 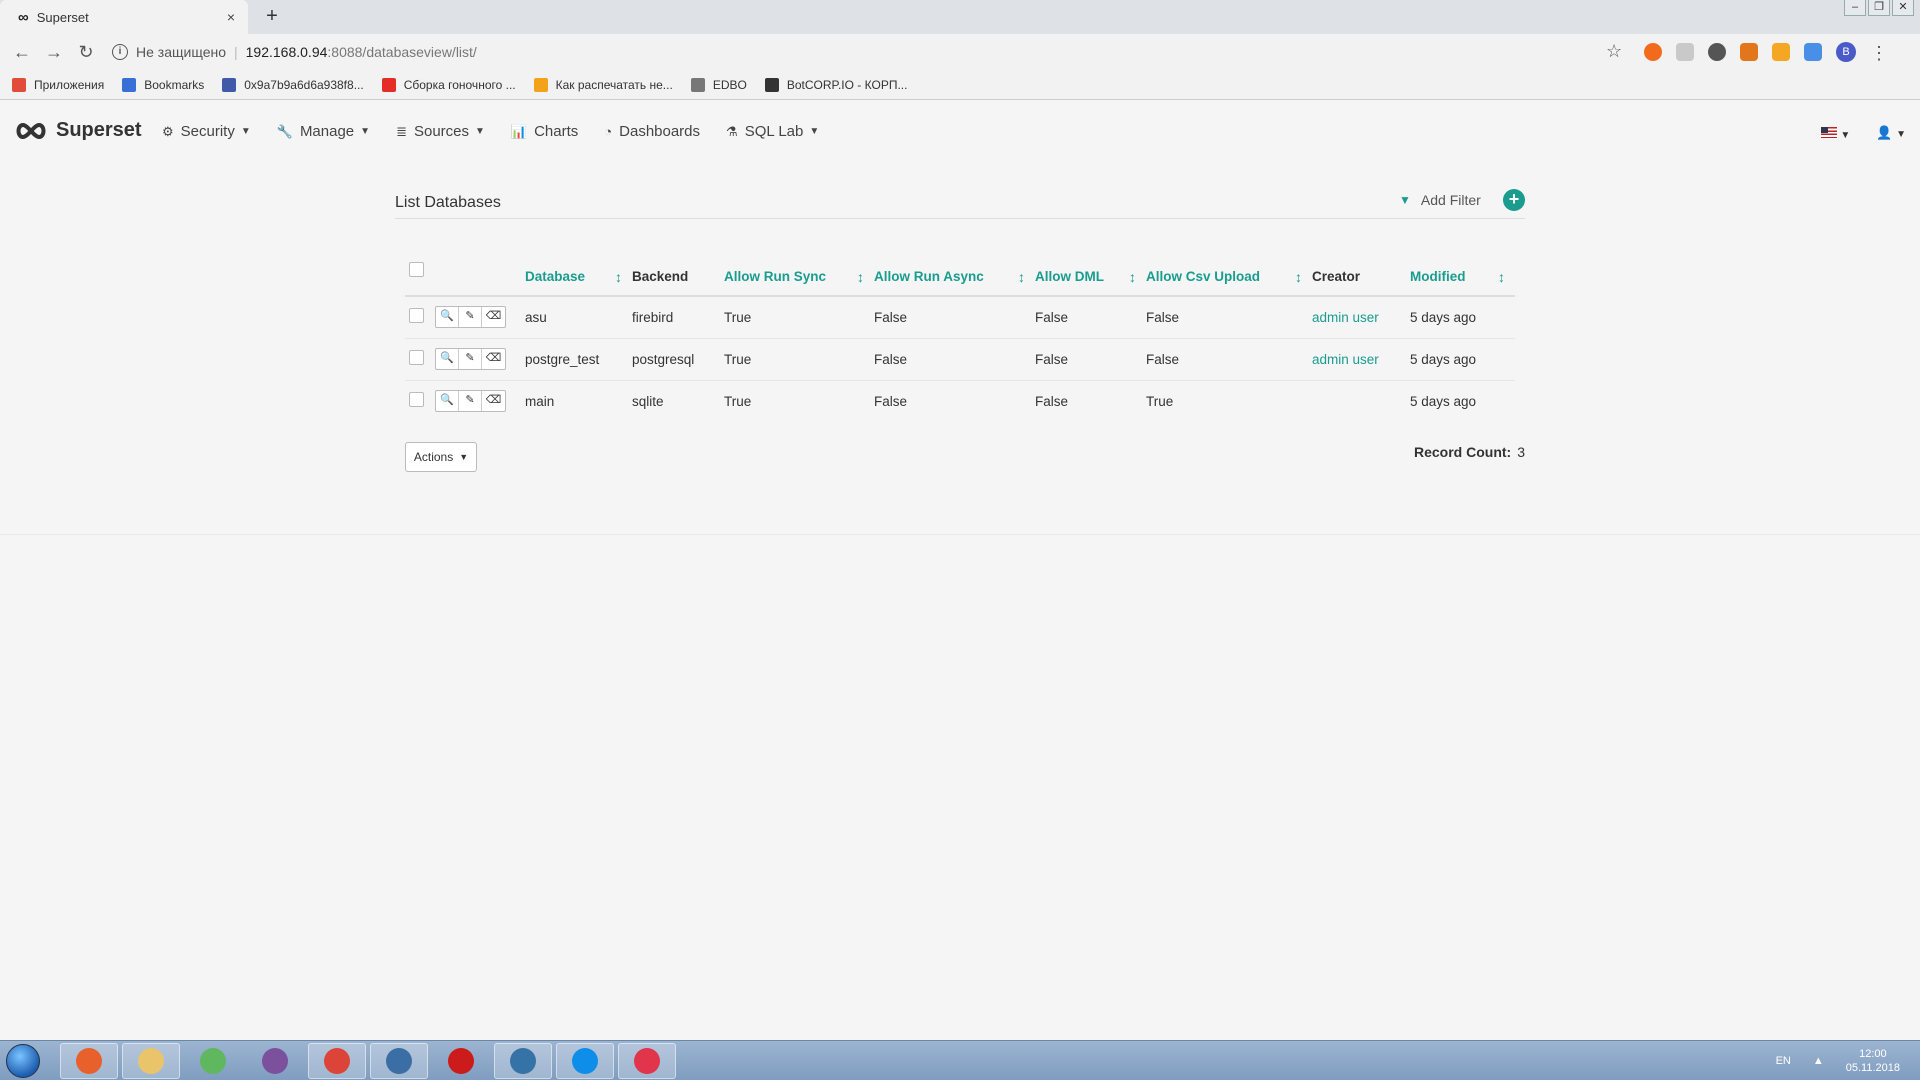 What do you see at coordinates (652, 131) in the screenshot?
I see `menu-dashboards: ◔ Dashboards` at bounding box center [652, 131].